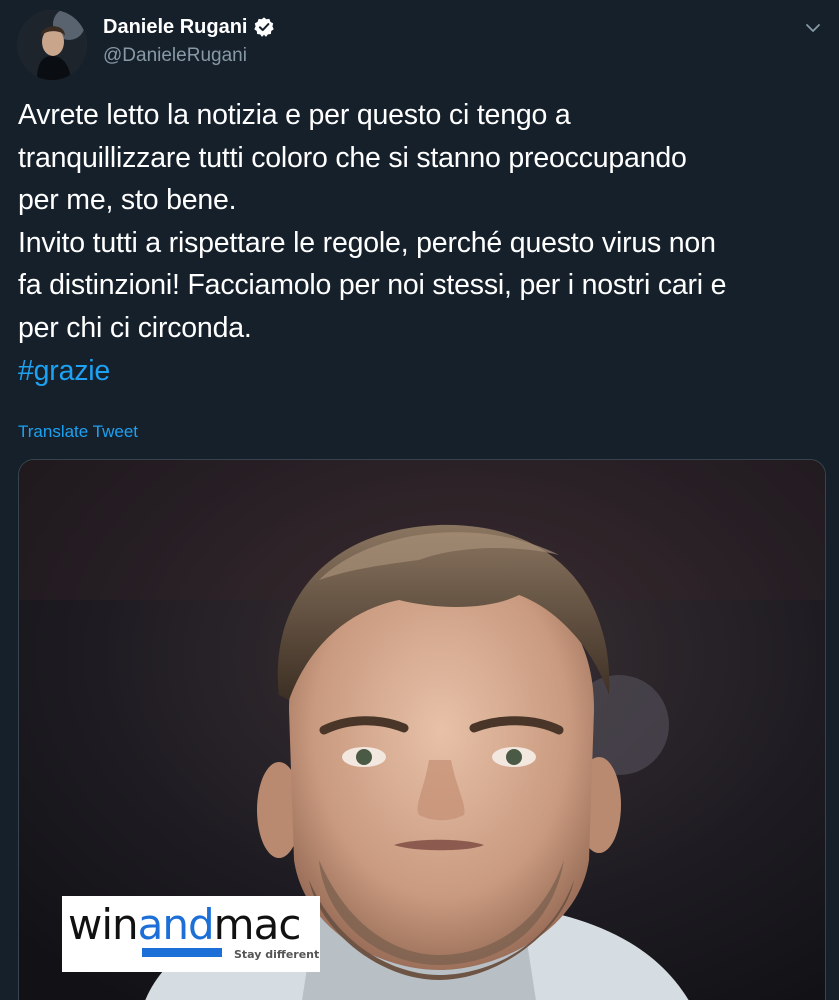 Image resolution: width=839 pixels, height=1000 pixels. Describe the element at coordinates (103, 924) in the screenshot. I see `watermark-prefix: win` at that location.